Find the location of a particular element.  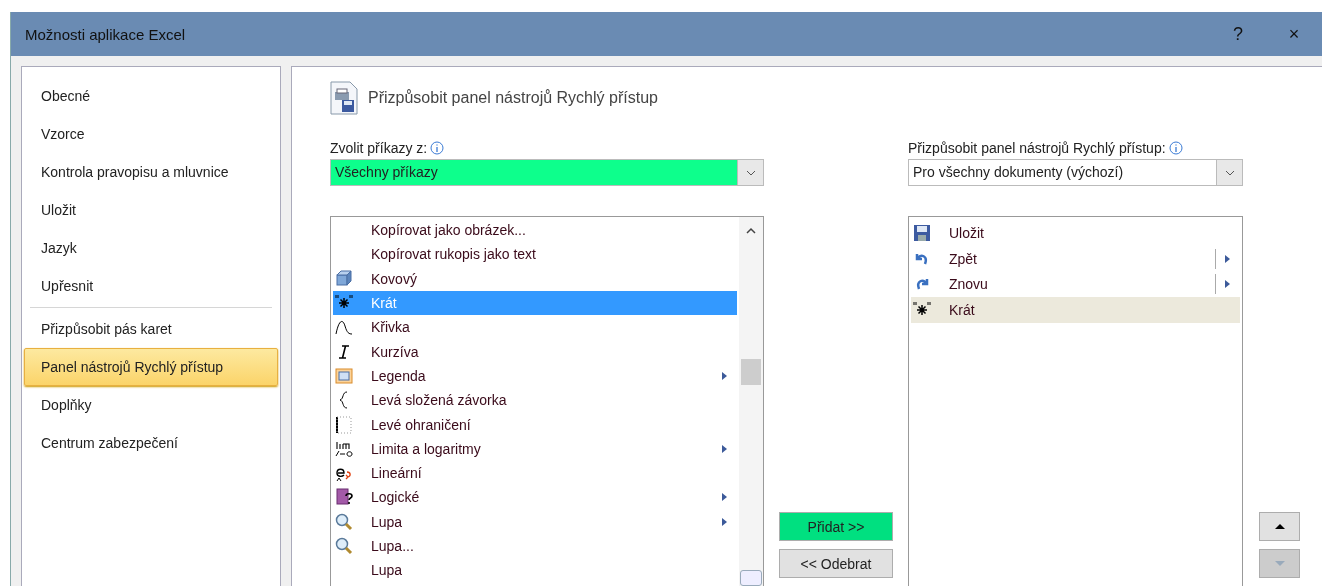

close-button: × is located at coordinates (1294, 34).